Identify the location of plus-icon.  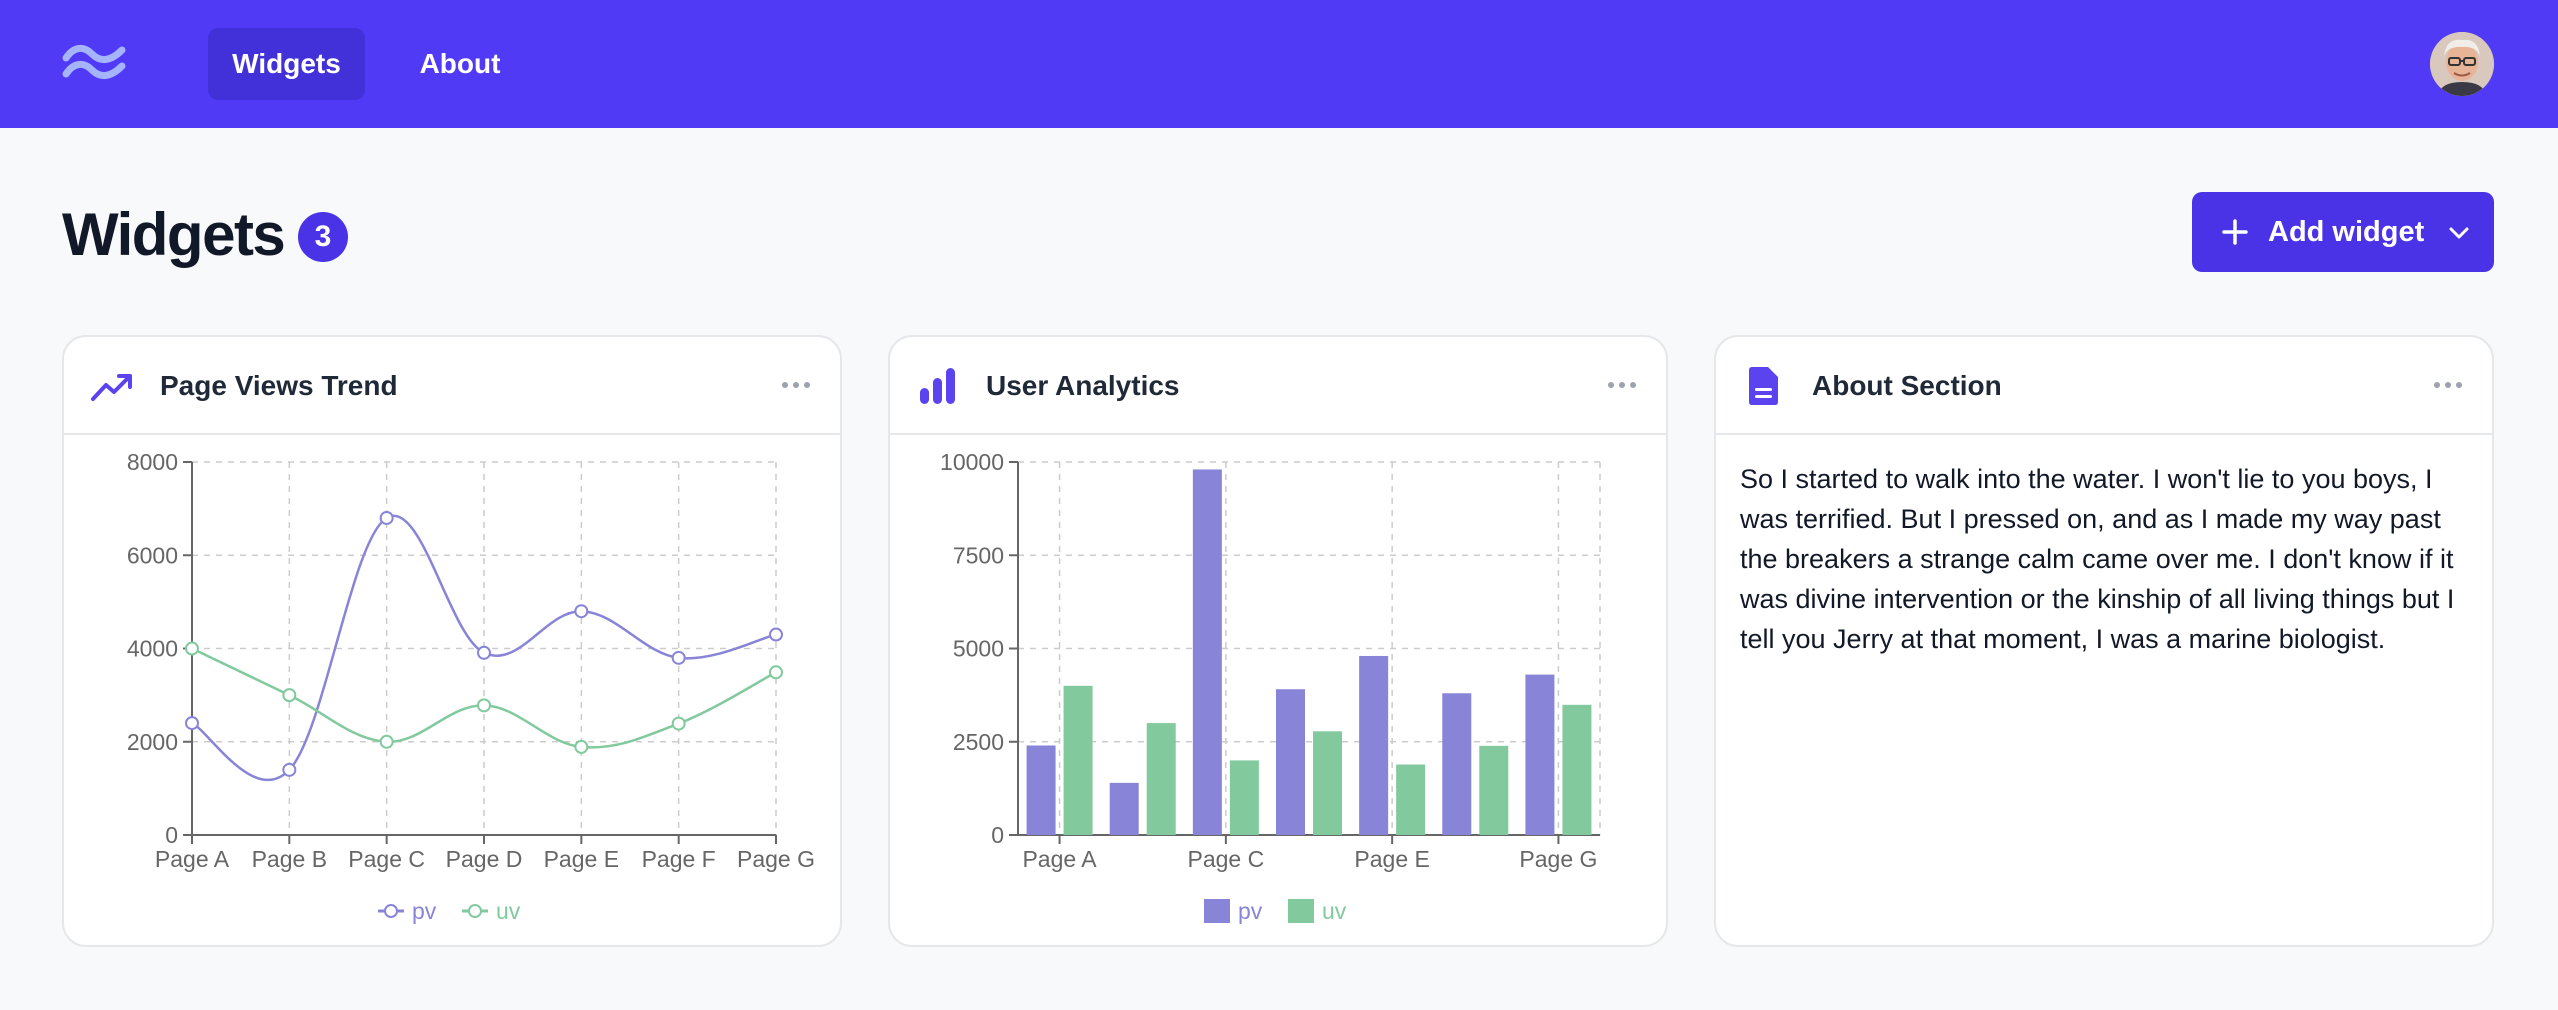
(2235, 232).